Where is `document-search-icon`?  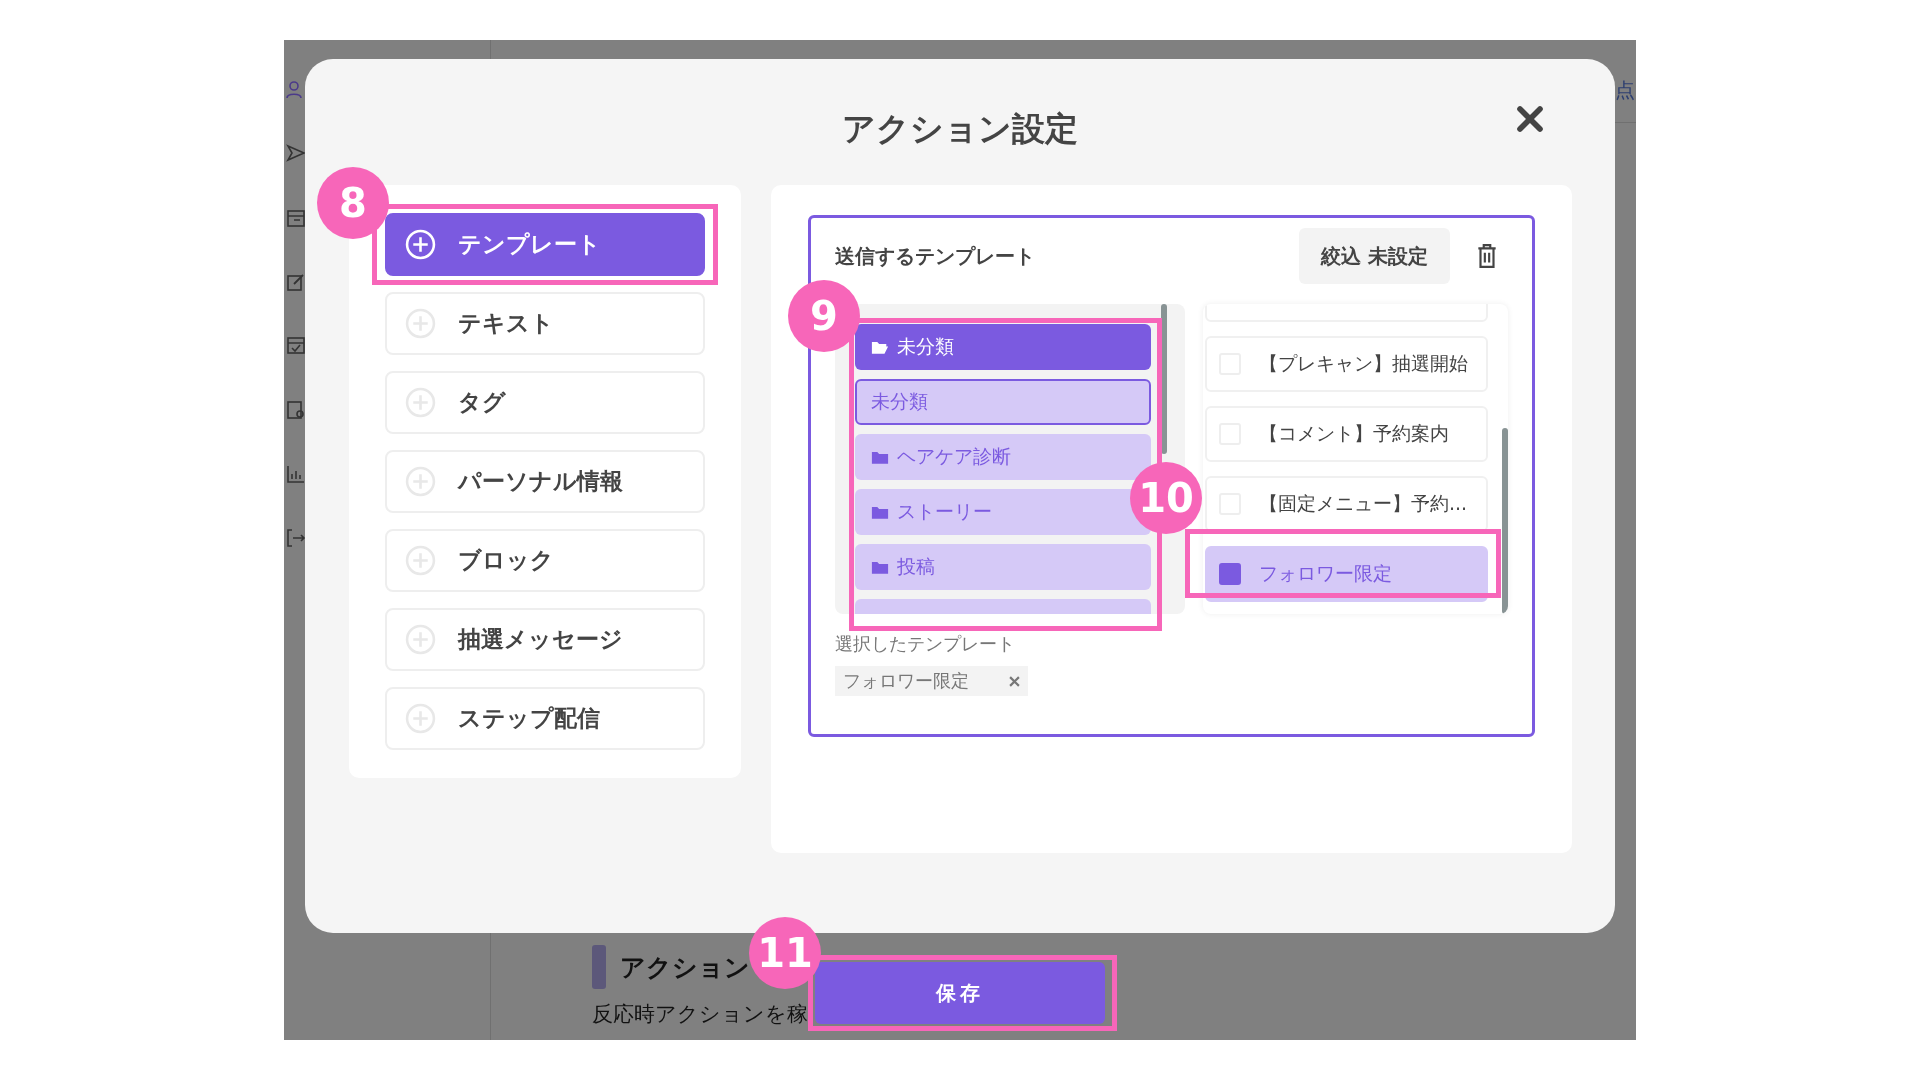 document-search-icon is located at coordinates (296, 410).